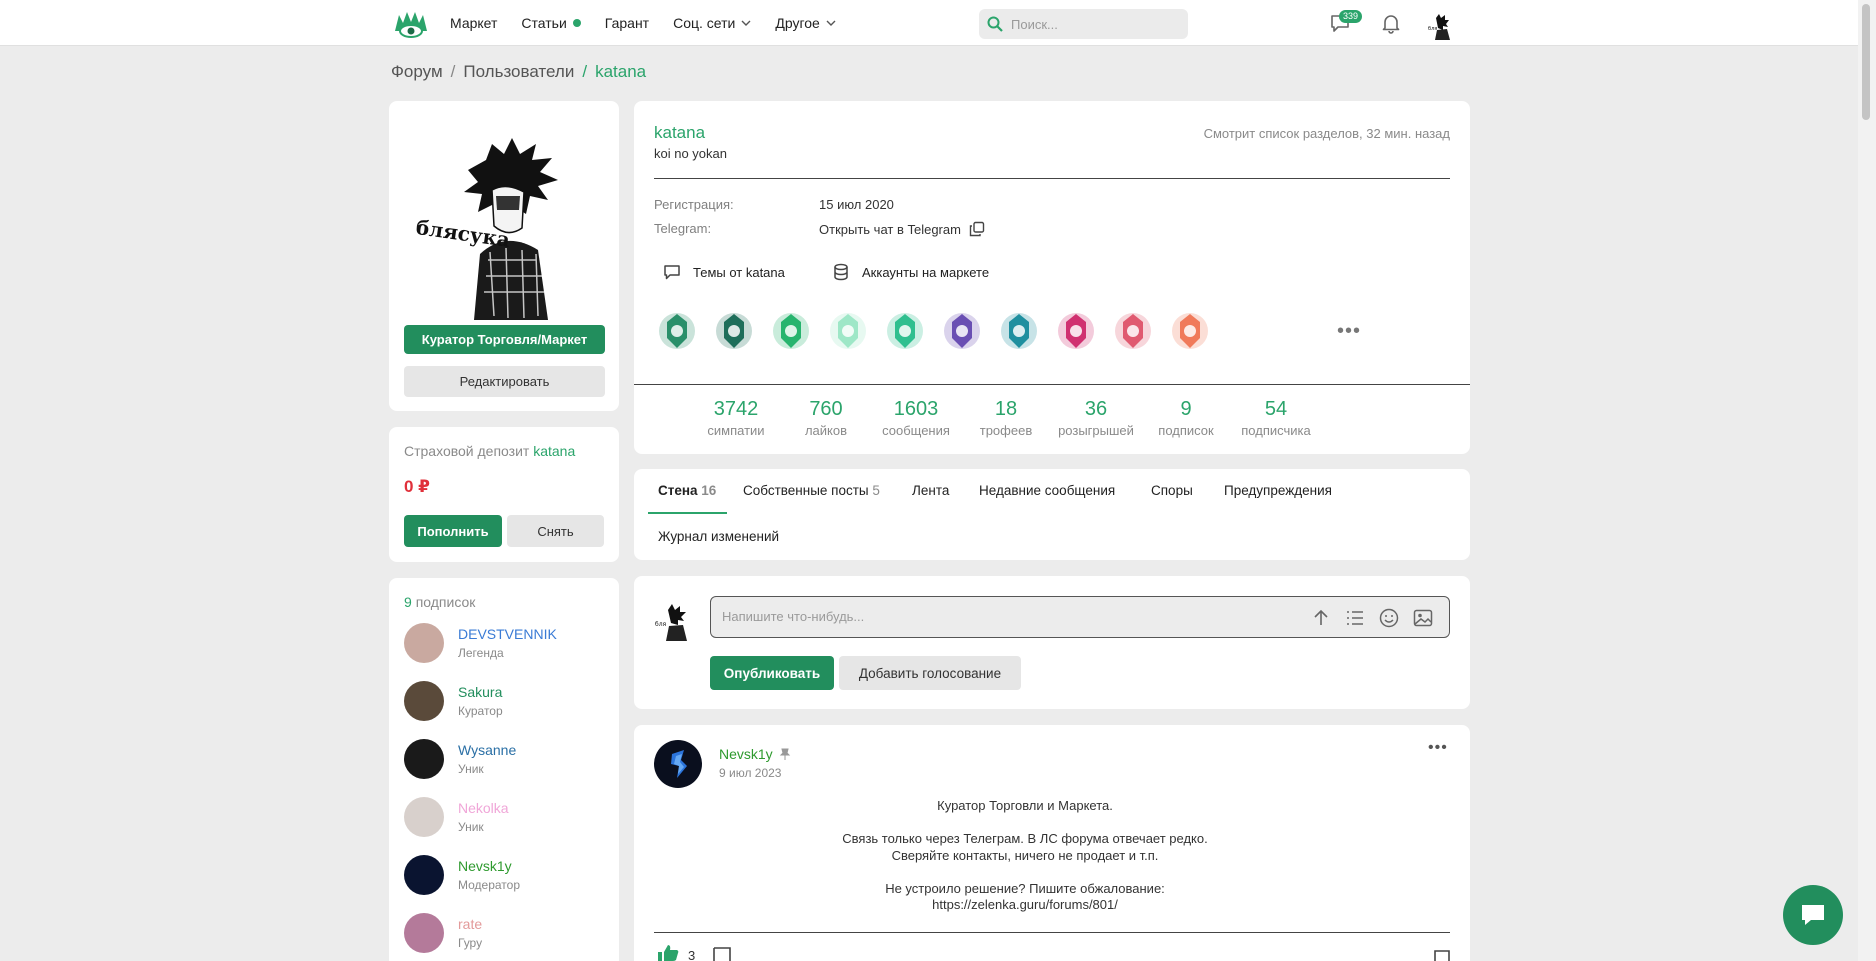  I want to click on support-chat-button, so click(1813, 915).